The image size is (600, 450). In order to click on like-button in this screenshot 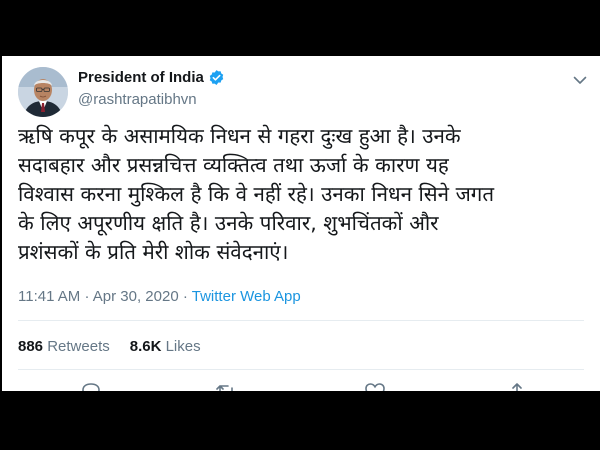, I will do `click(375, 386)`.